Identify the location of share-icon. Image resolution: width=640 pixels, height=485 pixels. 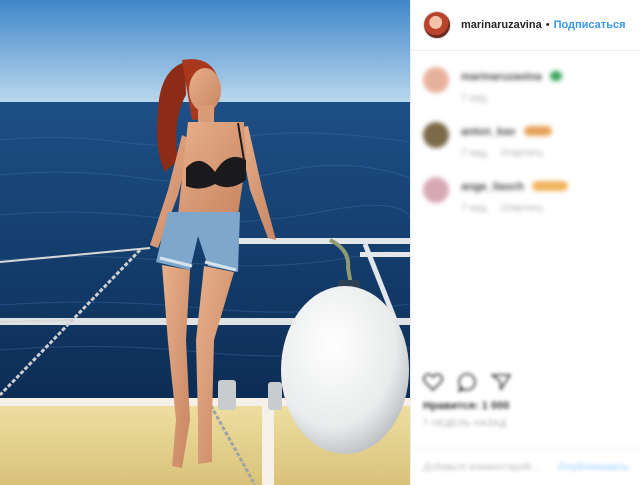
(501, 382).